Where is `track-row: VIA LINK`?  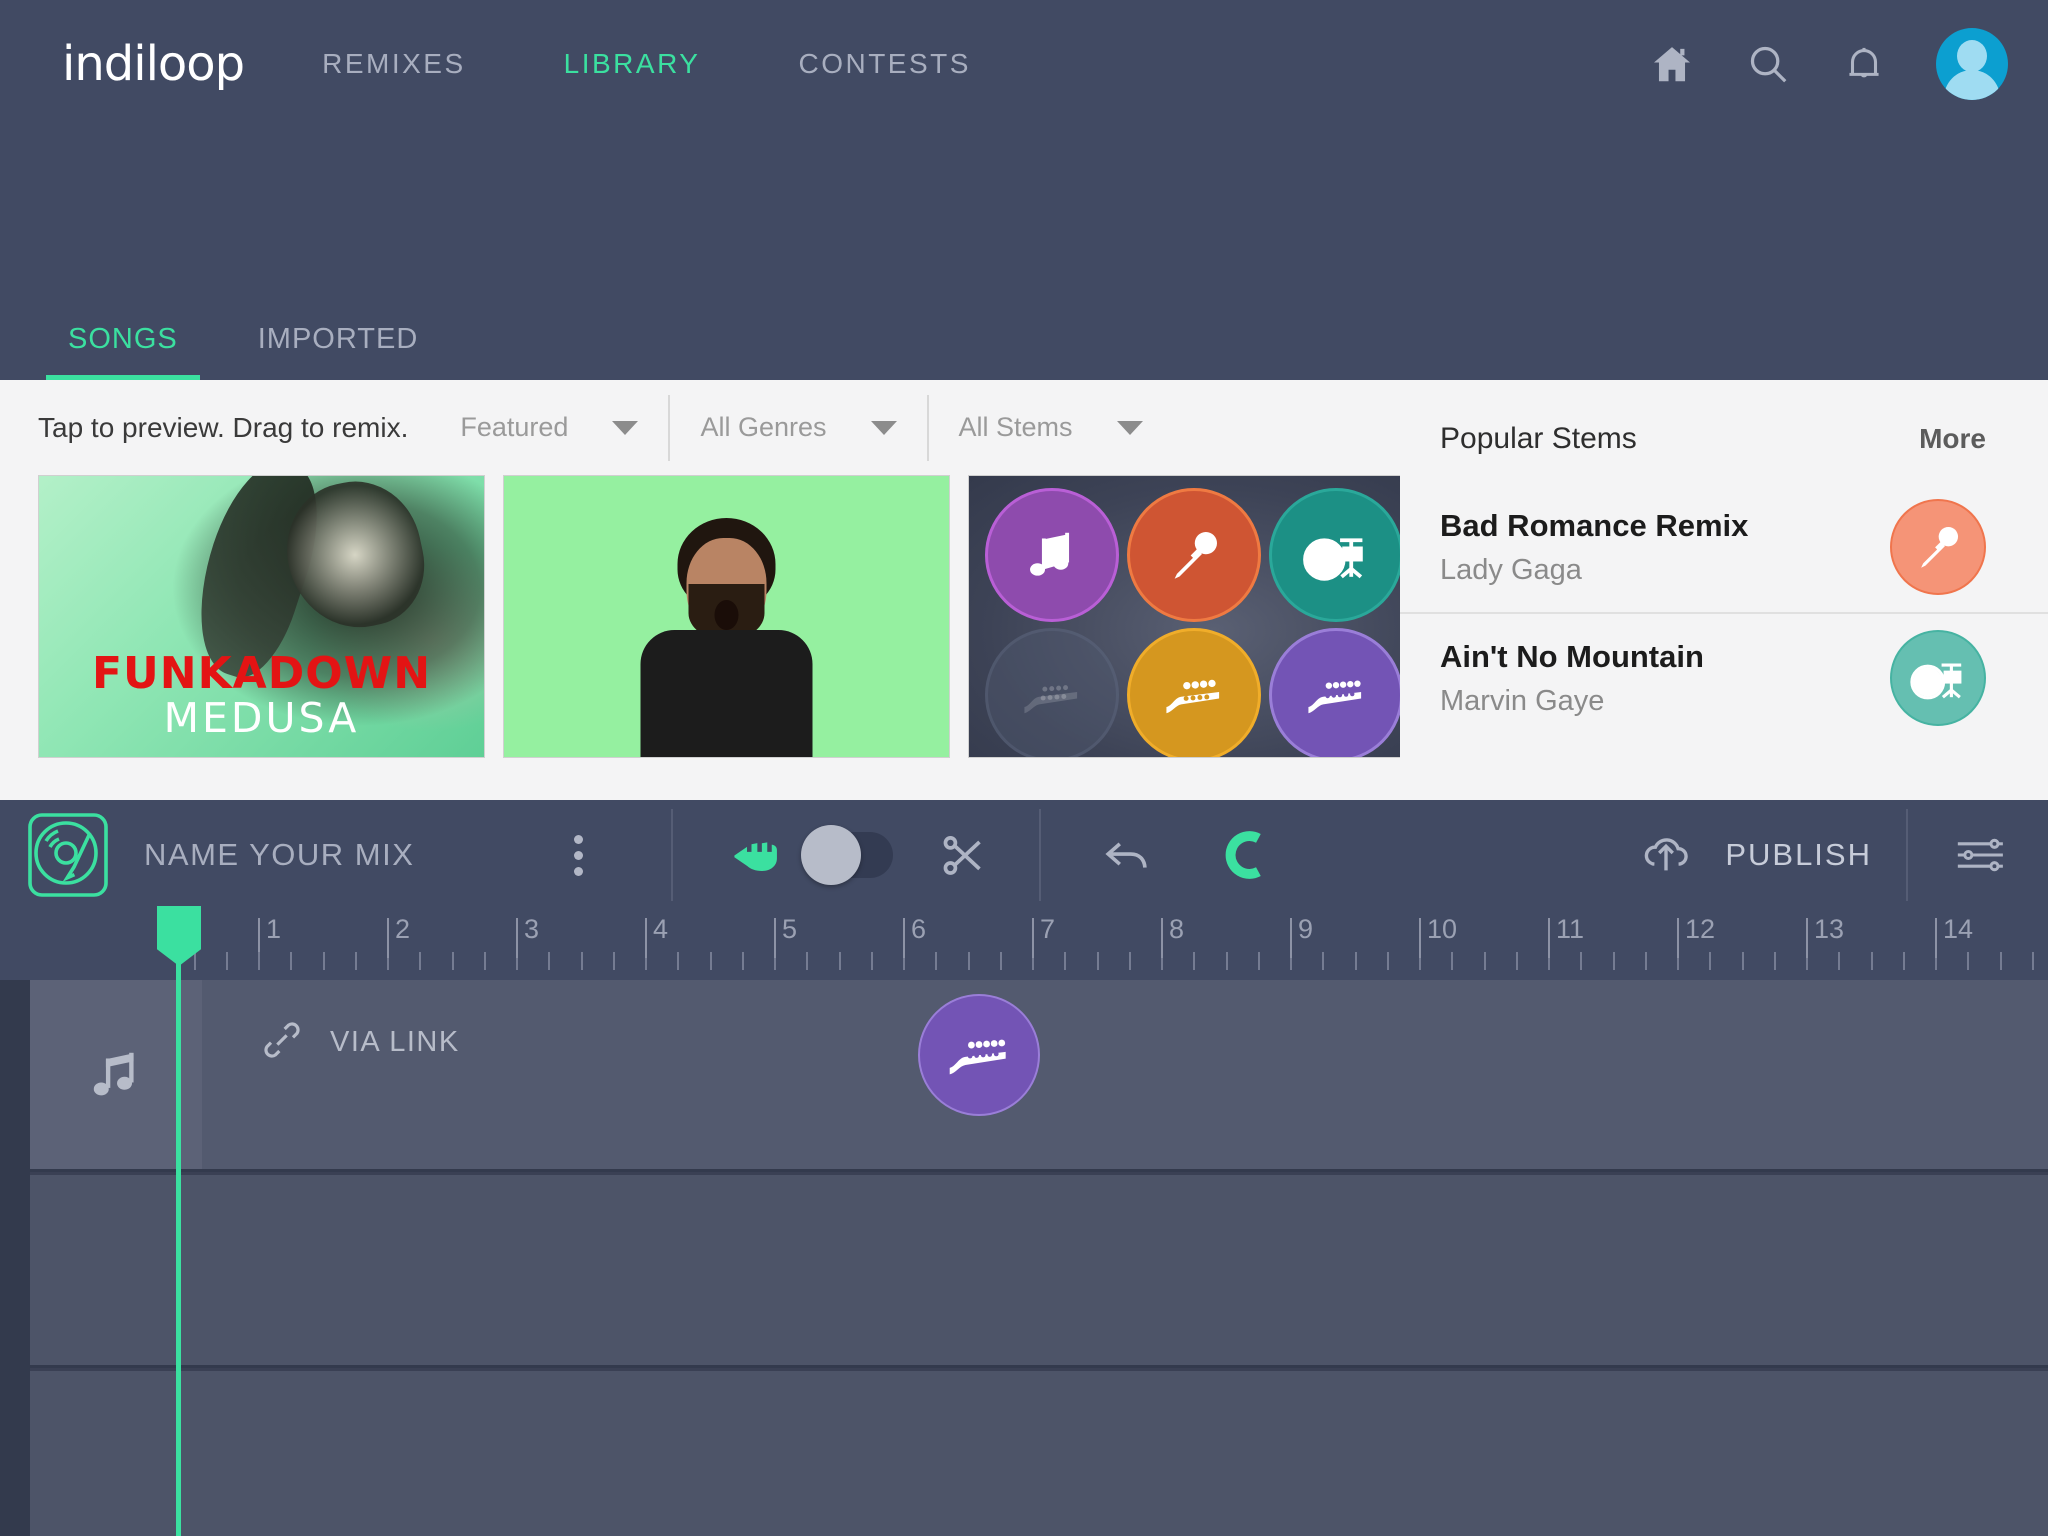 track-row: VIA LINK is located at coordinates (1039, 1076).